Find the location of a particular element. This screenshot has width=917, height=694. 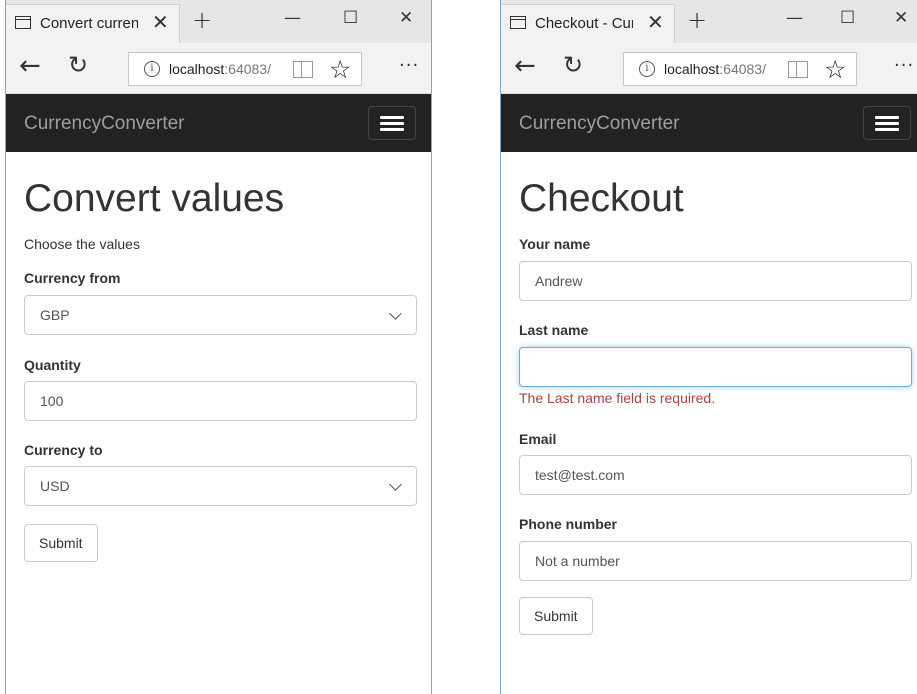

tab-bar: Checkout - Currency ✕ + — ☐ ✕ is located at coordinates (709, 21).